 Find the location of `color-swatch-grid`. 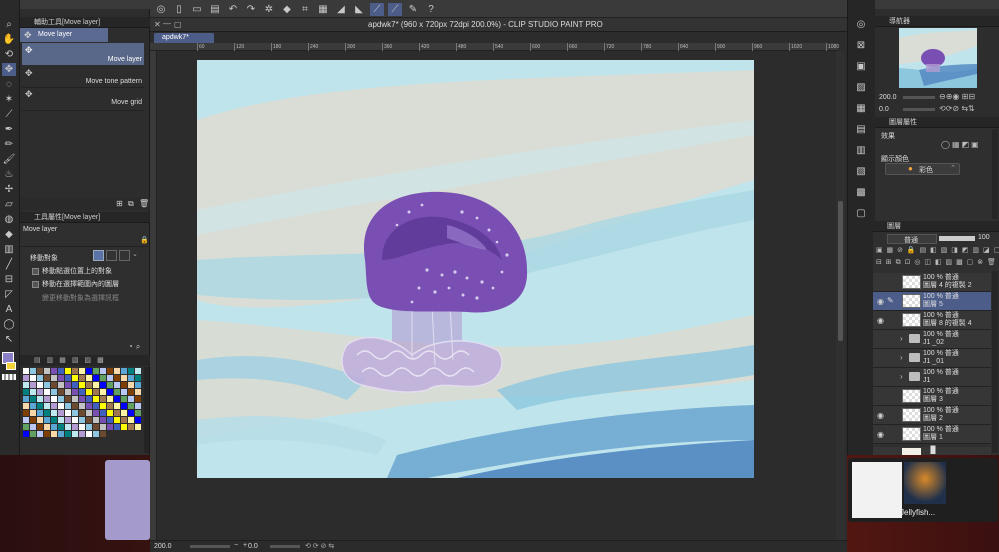

color-swatch-grid is located at coordinates (83, 409).